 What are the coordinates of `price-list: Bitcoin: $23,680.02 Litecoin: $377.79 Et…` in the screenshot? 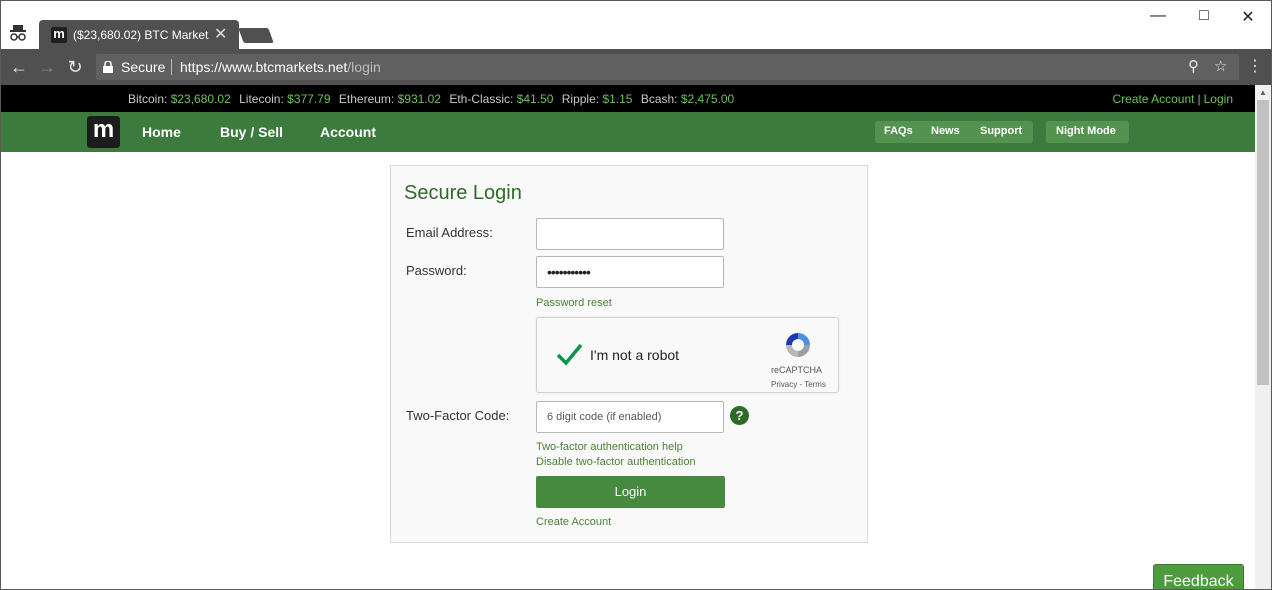 It's located at (433, 99).